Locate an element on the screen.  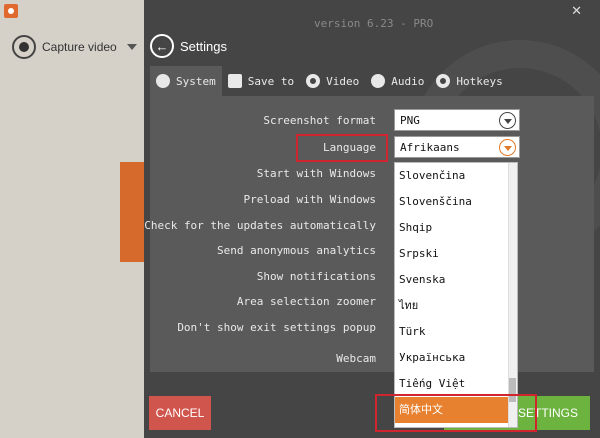
tab-audio: Audio is located at coordinates (397, 81).